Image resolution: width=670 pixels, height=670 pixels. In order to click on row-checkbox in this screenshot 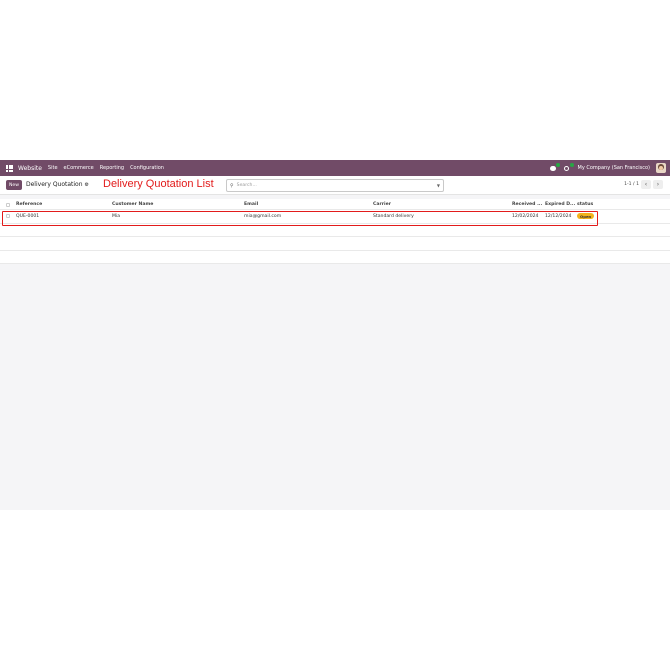, I will do `click(8, 216)`.